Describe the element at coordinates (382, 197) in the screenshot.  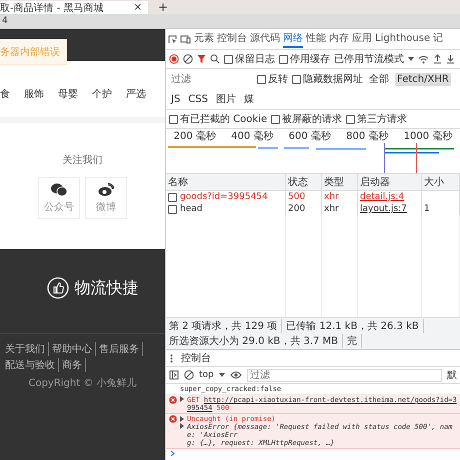
I see `initiator-link: detail.js:4` at that location.